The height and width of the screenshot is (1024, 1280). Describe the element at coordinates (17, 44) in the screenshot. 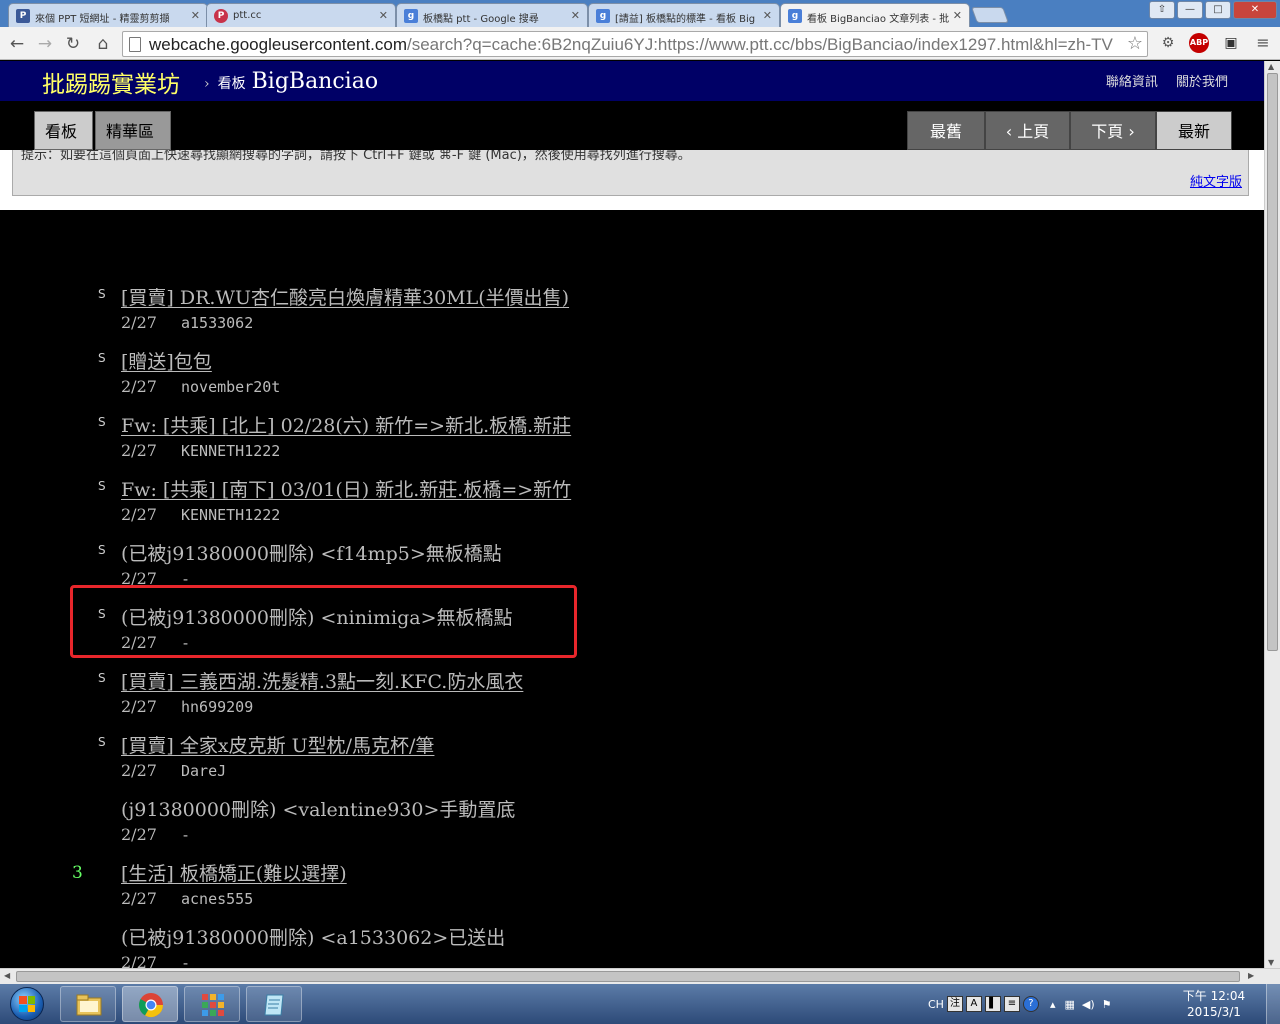

I see `back-arrow-icon: ←` at that location.